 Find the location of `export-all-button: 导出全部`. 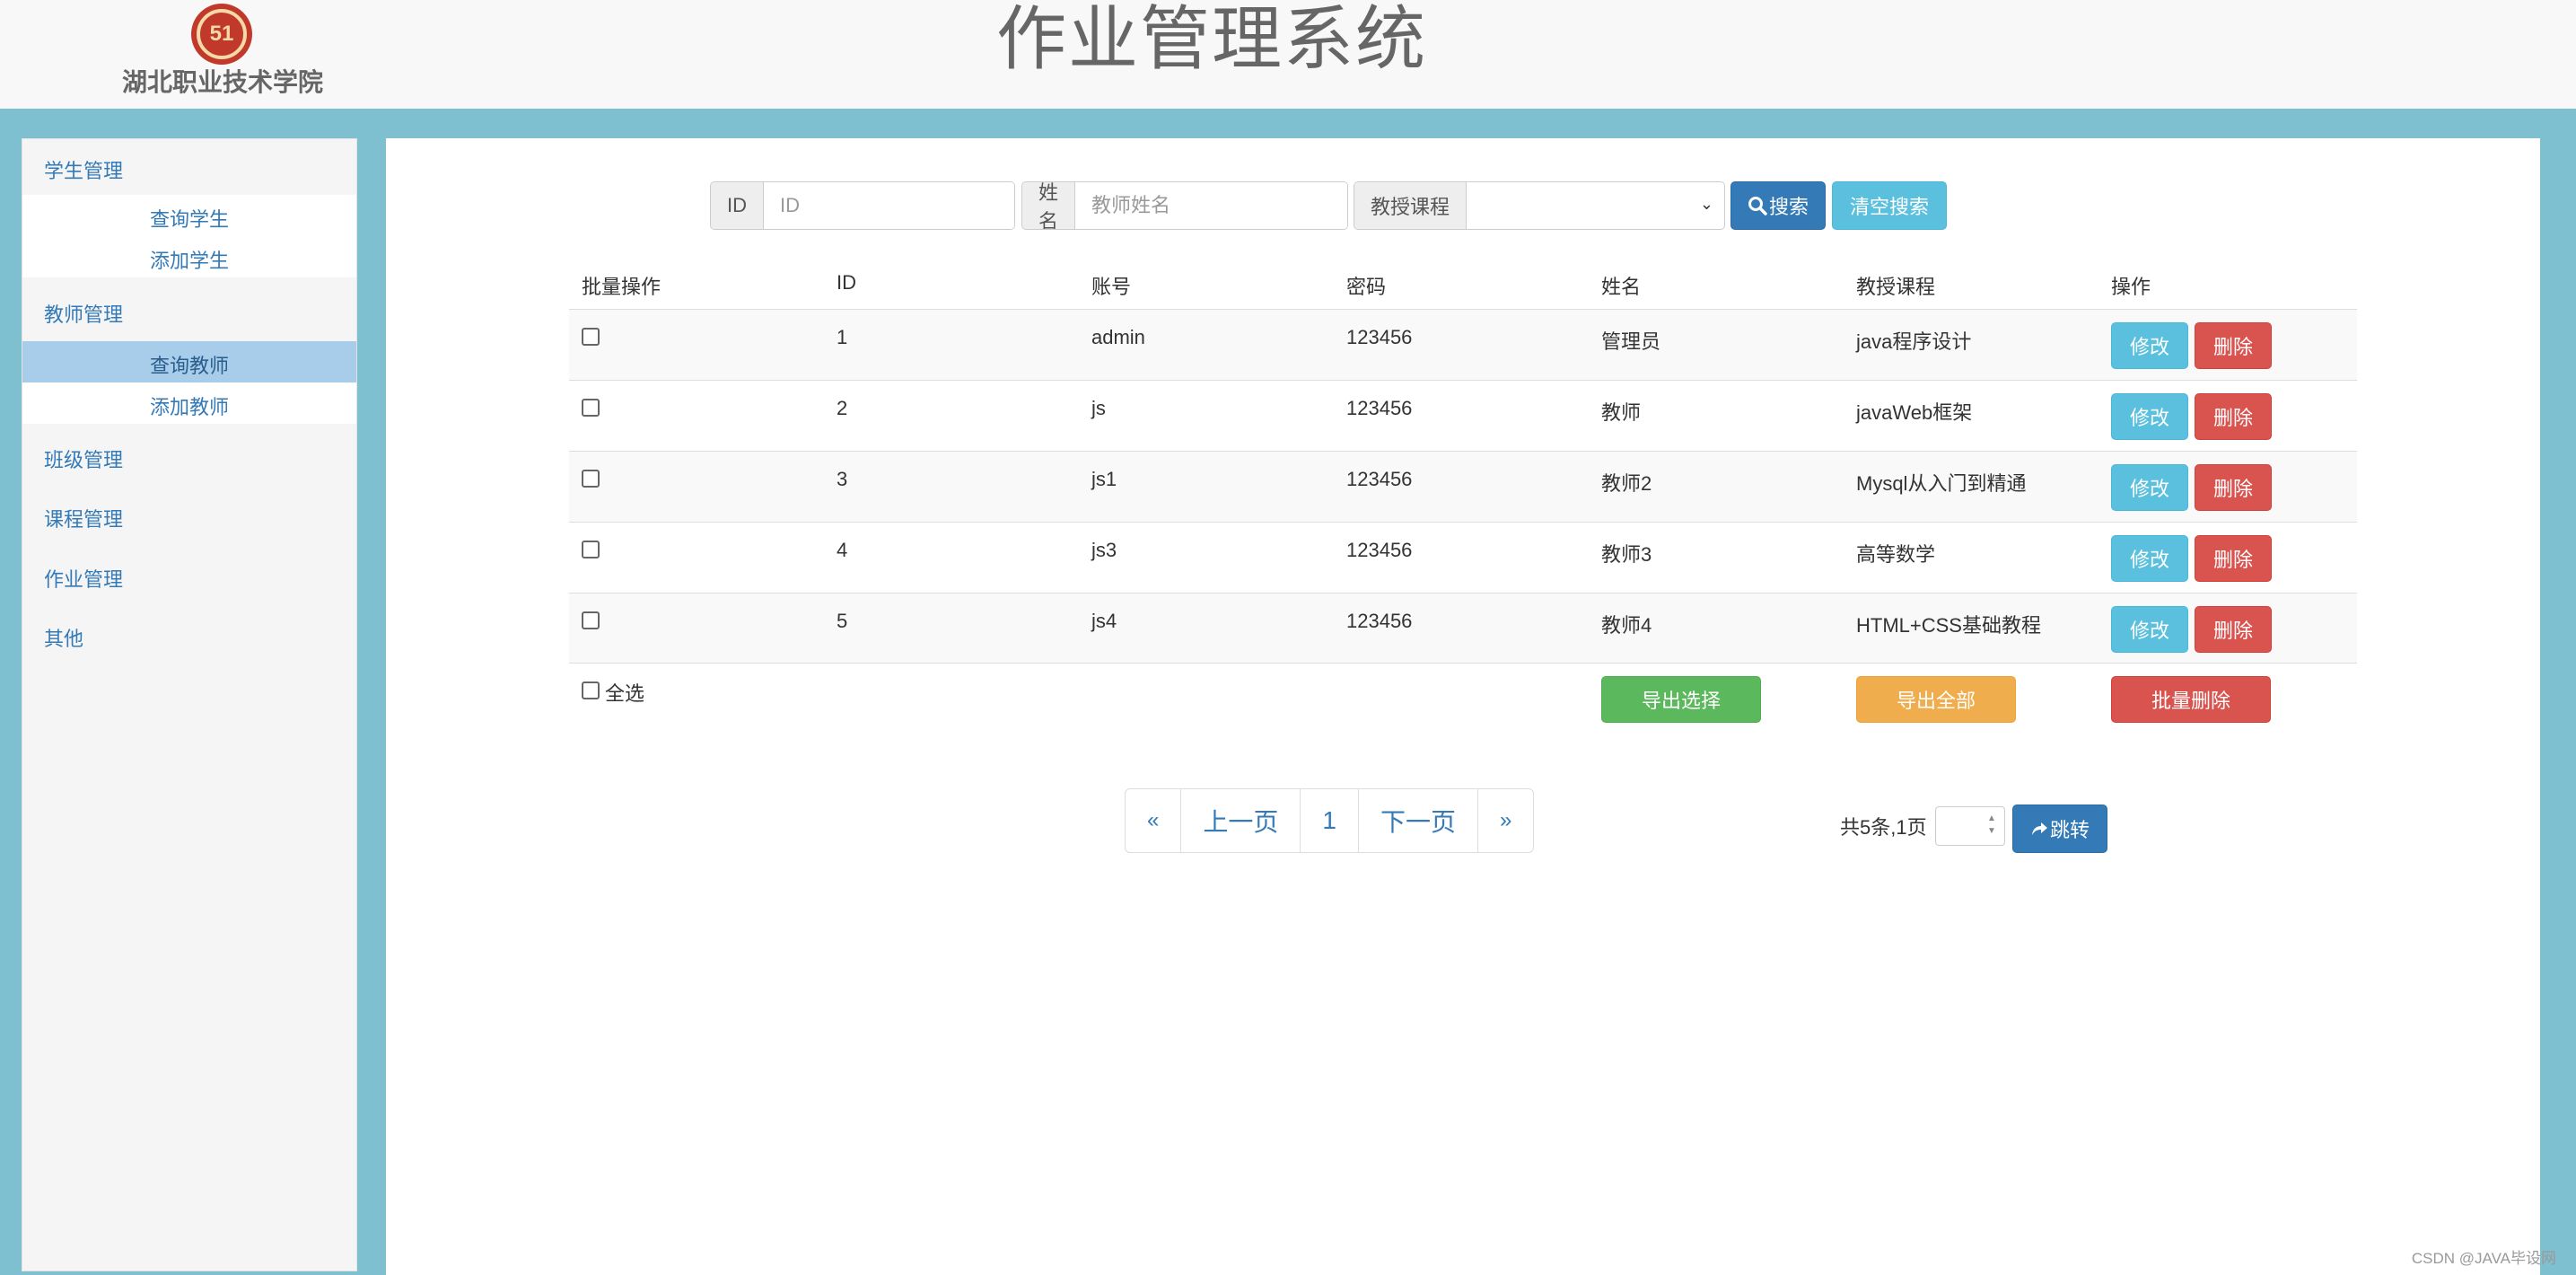

export-all-button: 导出全部 is located at coordinates (1936, 700).